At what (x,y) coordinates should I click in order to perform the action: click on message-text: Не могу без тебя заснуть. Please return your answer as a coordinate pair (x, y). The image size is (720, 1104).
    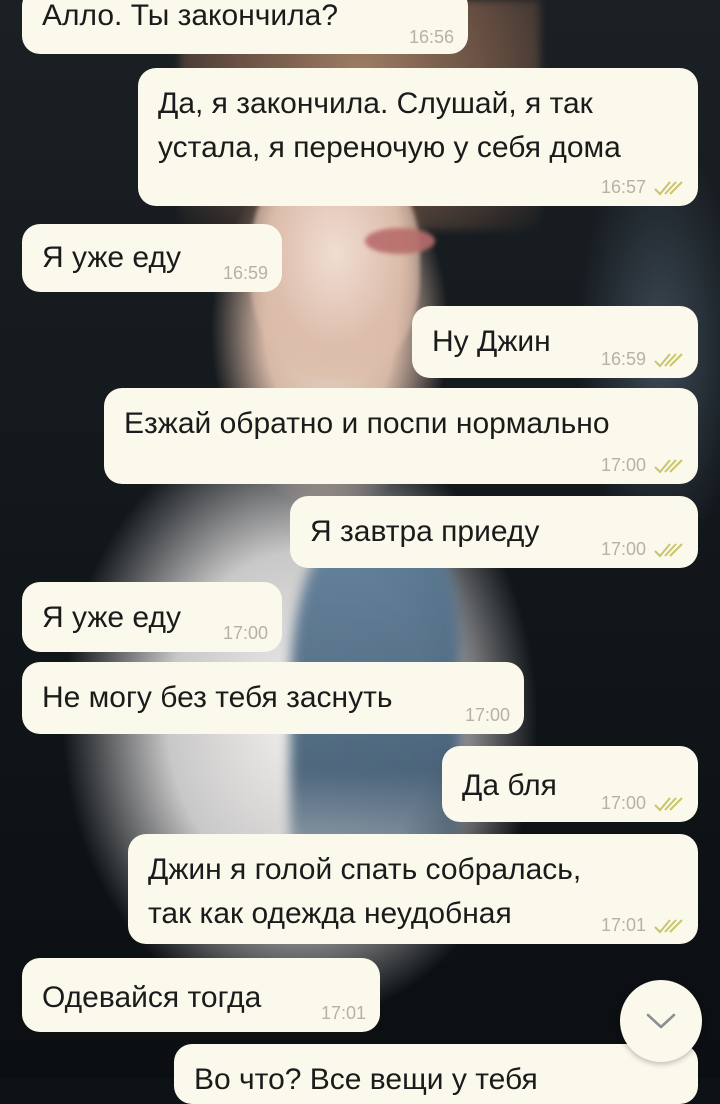
    Looking at the image, I should click on (217, 697).